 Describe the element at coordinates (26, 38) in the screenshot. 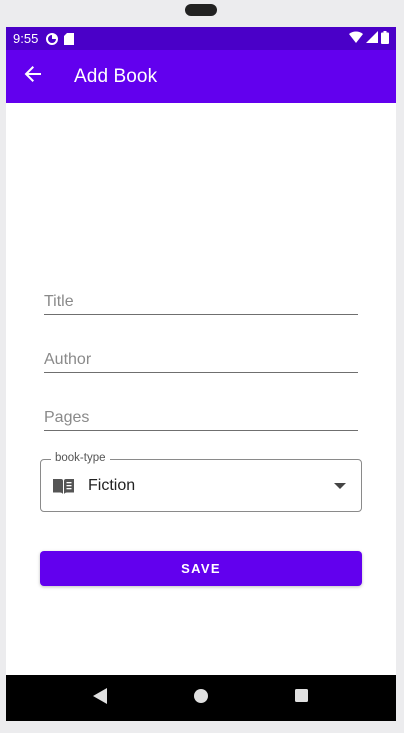

I see `status-time: 9:55` at that location.